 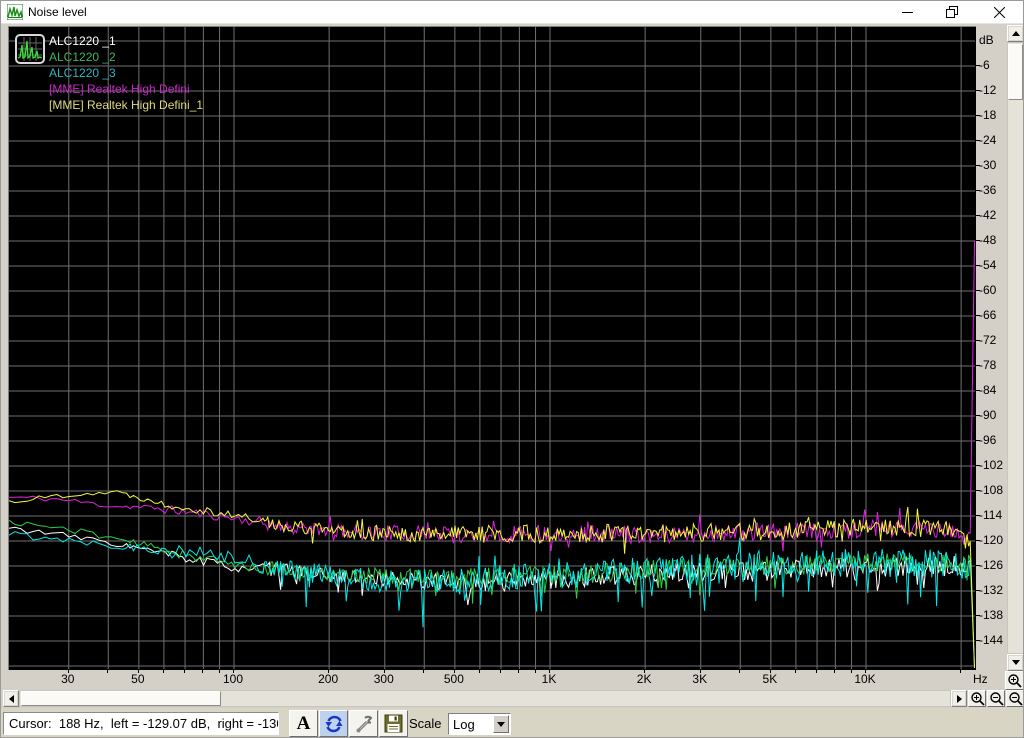 I want to click on db-tick-label: -18, so click(x=988, y=115).